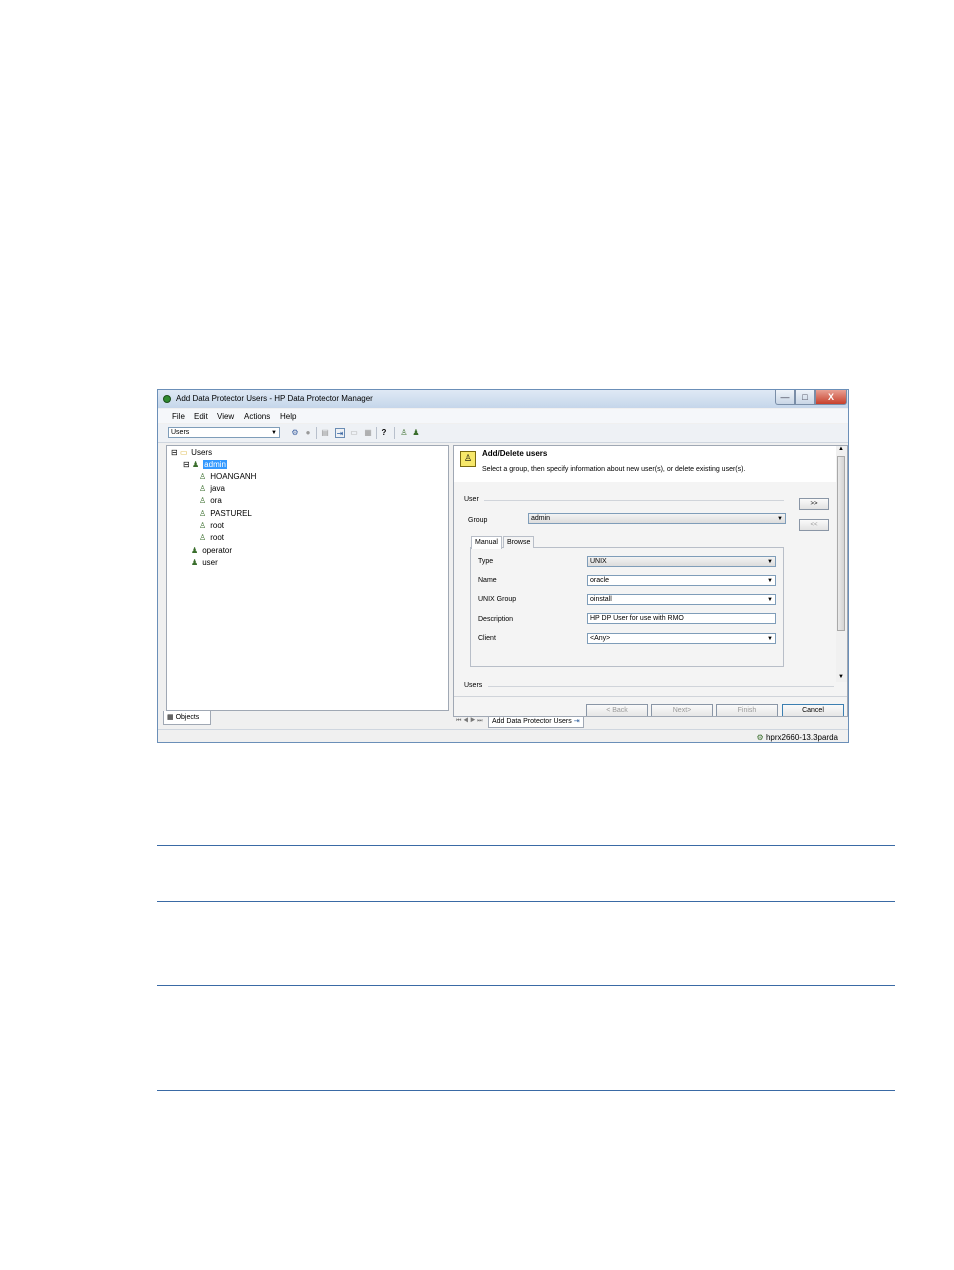 The height and width of the screenshot is (1270, 954). Describe the element at coordinates (368, 433) in the screenshot. I see `grid-icon: ▦` at that location.